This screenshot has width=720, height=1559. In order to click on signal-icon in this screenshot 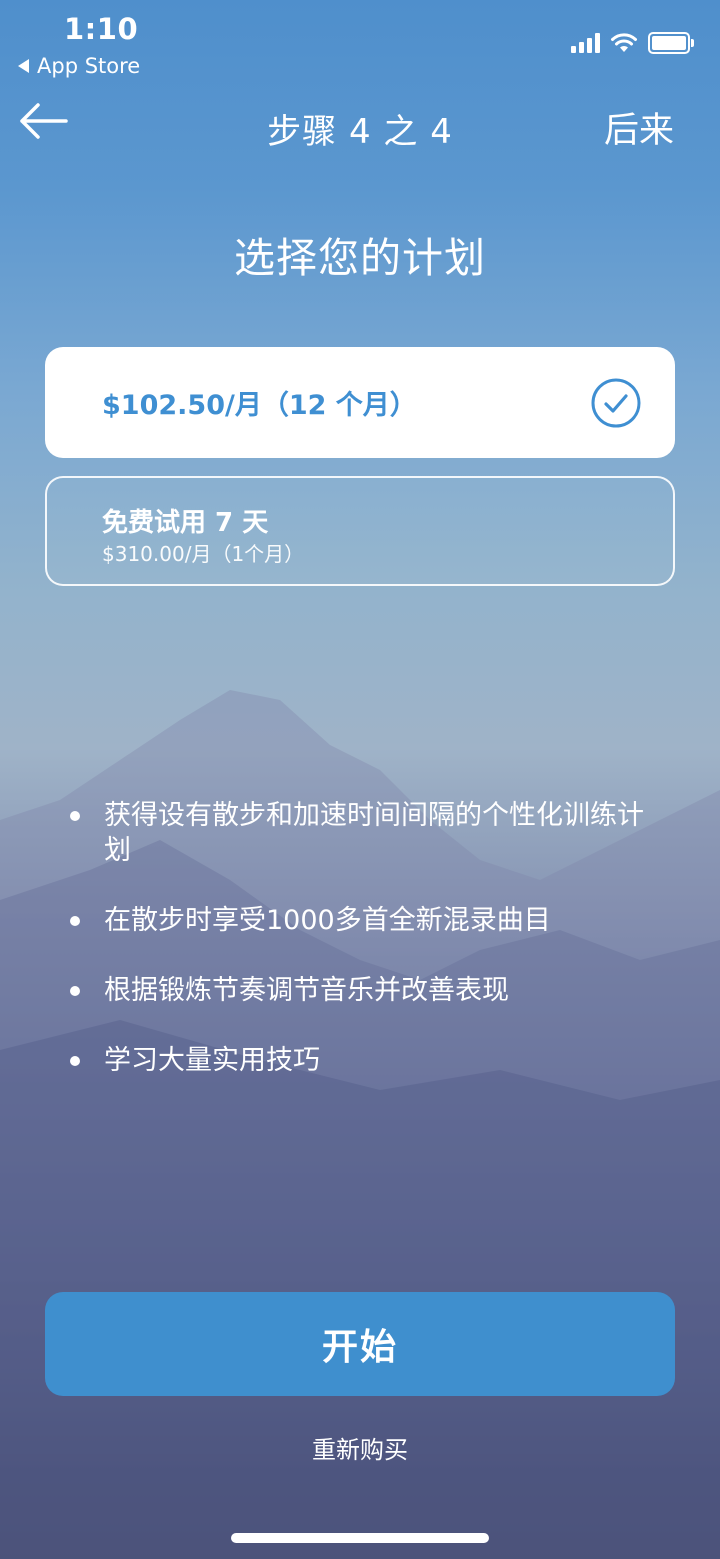, I will do `click(585, 43)`.